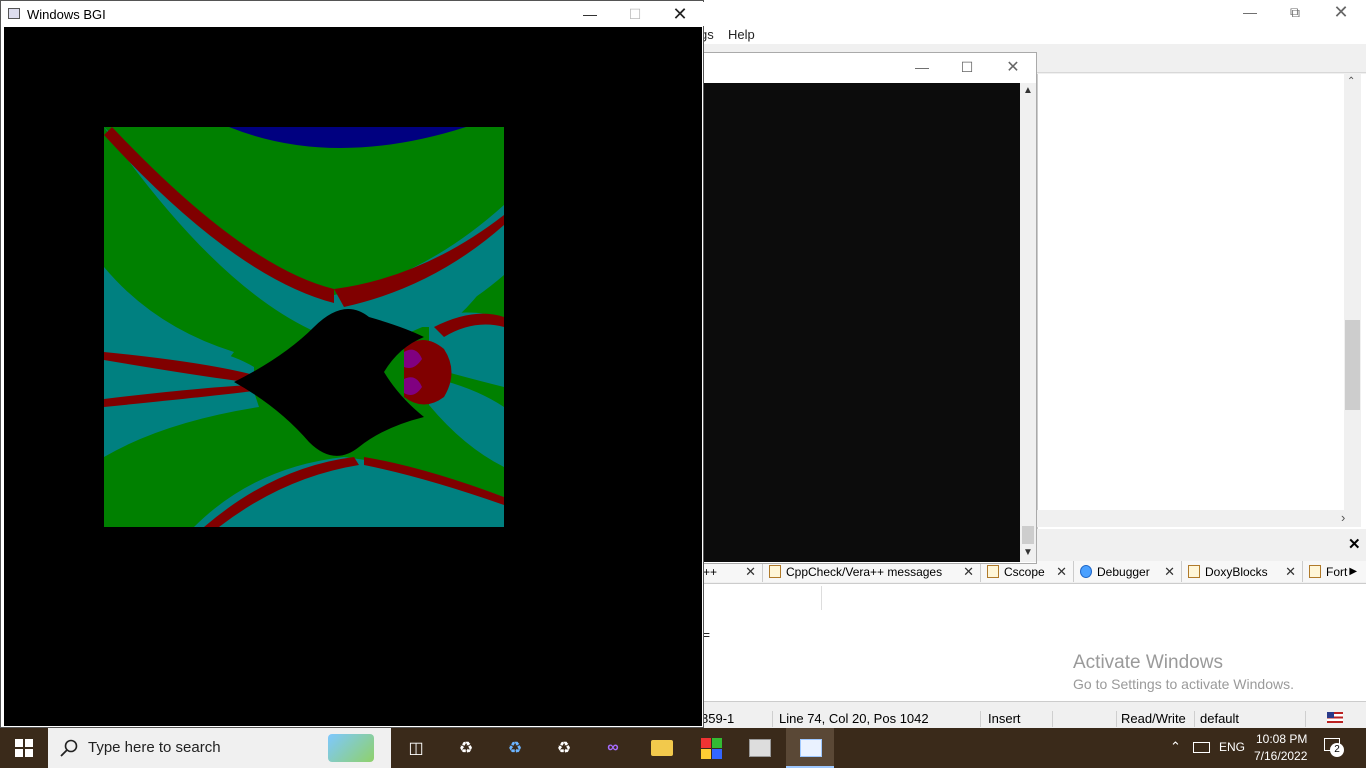 Image resolution: width=1366 pixels, height=768 pixels. I want to click on tab-cppcheck: CppCheck/Vera++ messages ✕, so click(872, 571).